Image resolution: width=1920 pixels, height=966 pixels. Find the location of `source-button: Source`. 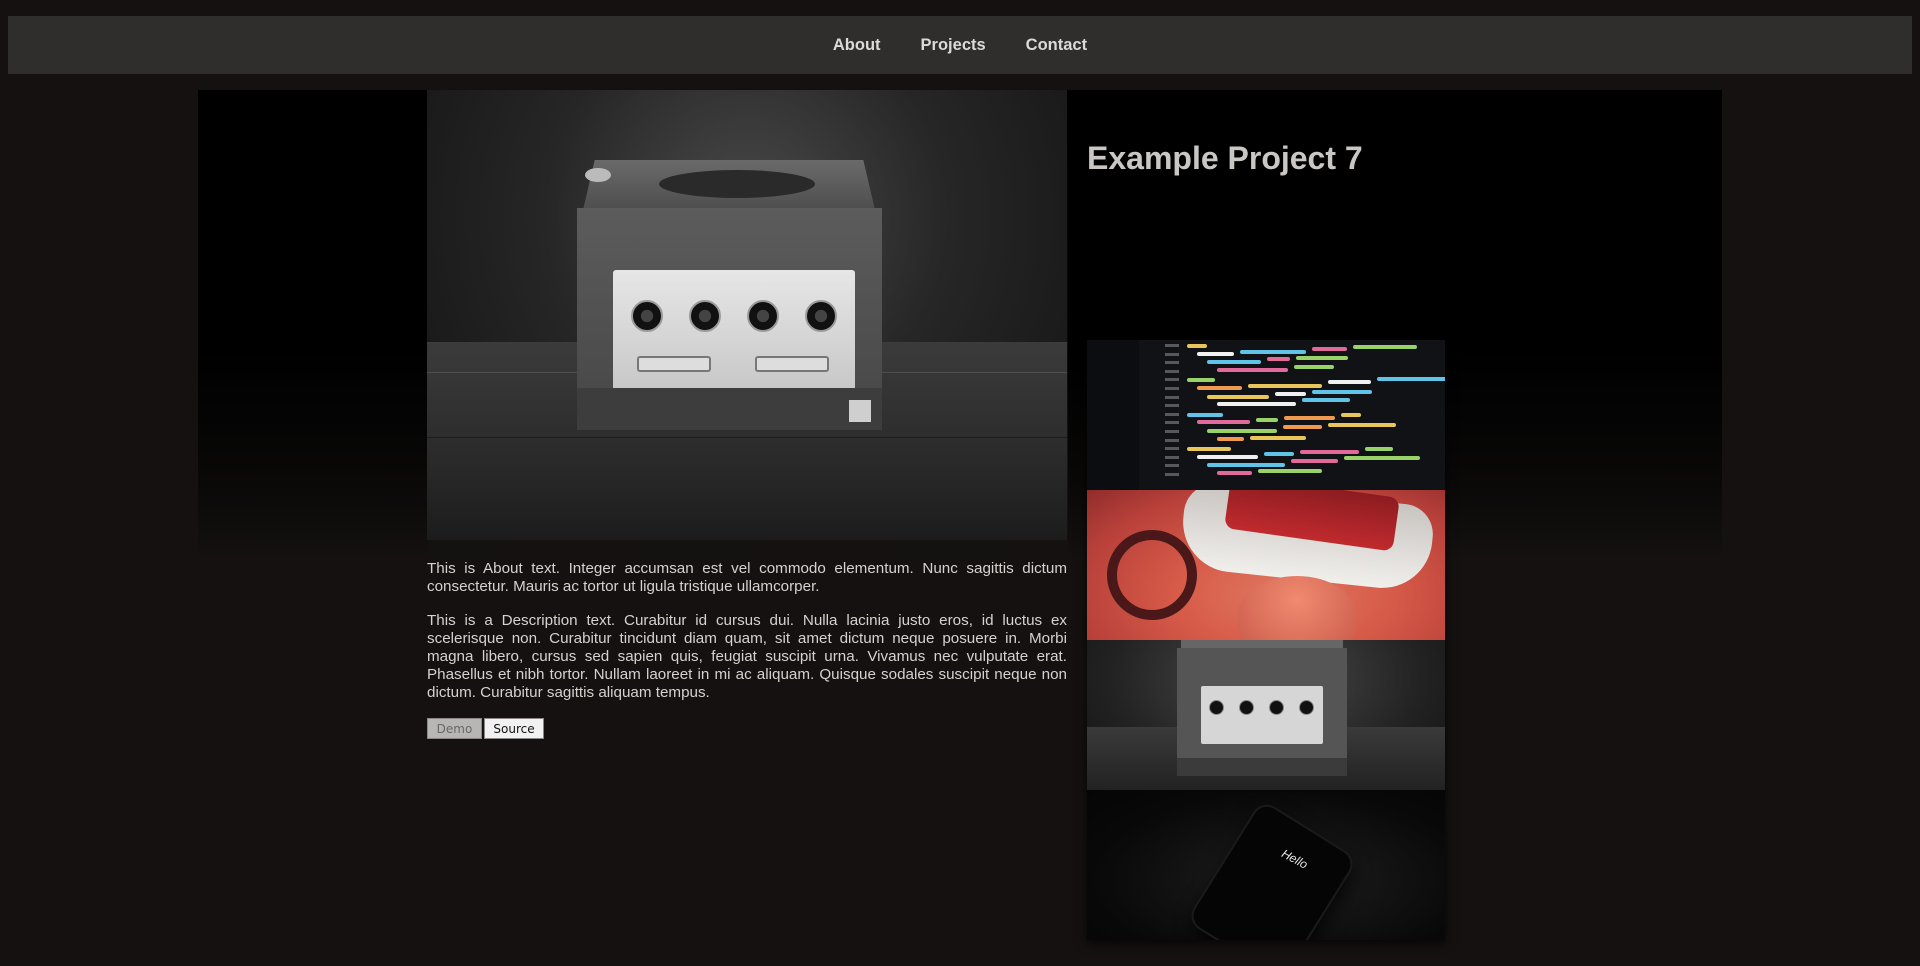

source-button: Source is located at coordinates (514, 728).